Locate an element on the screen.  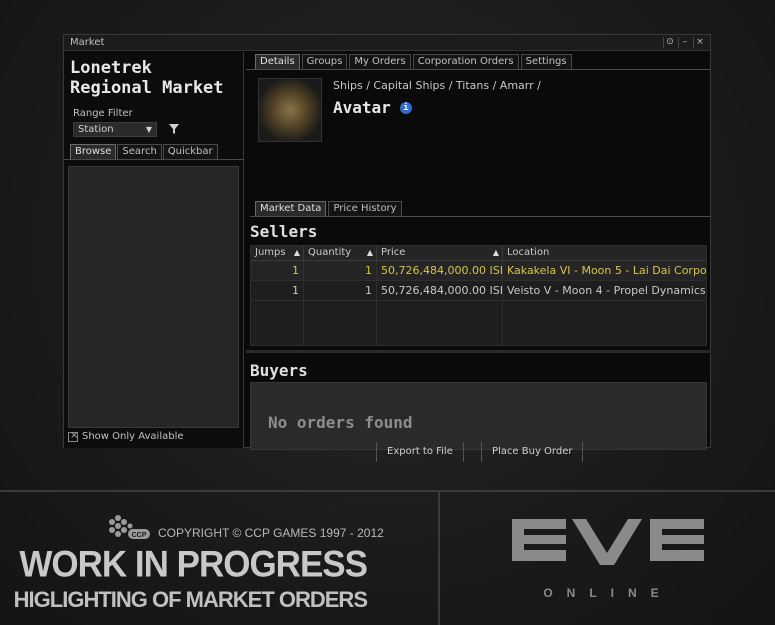
no-orders-text: No orders found is located at coordinates (340, 422).